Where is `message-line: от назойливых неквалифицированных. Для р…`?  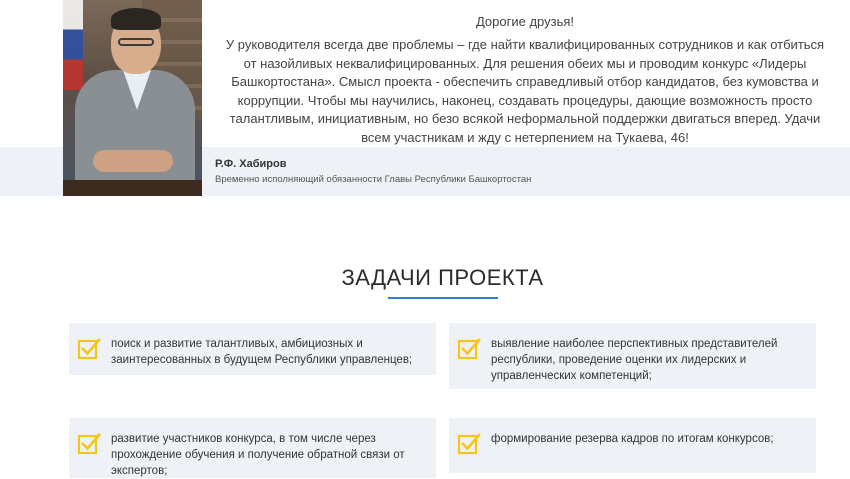
message-line: от назойливых неквалифицированных. Для р… is located at coordinates (525, 63).